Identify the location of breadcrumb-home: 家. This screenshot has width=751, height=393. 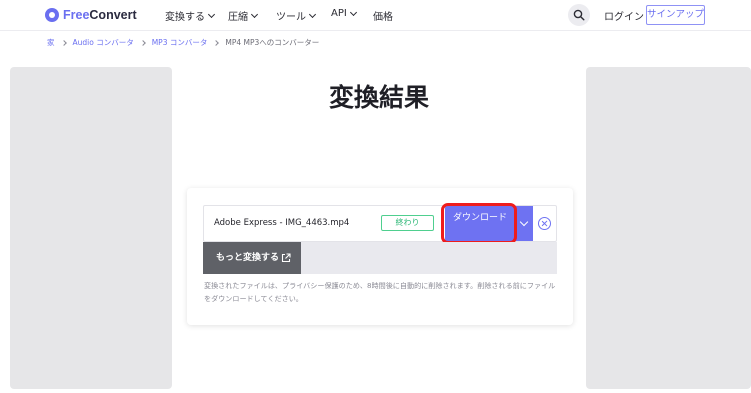
(51, 42).